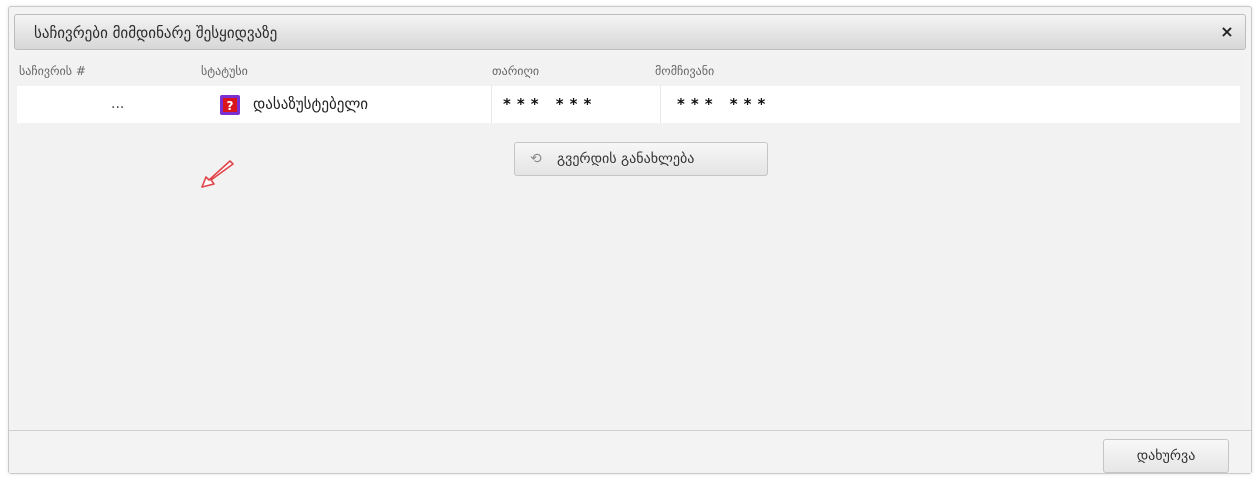 Image resolution: width=1259 pixels, height=479 pixels. I want to click on refresh-page-button: ⟲ გვერდის განახლება, so click(641, 159).